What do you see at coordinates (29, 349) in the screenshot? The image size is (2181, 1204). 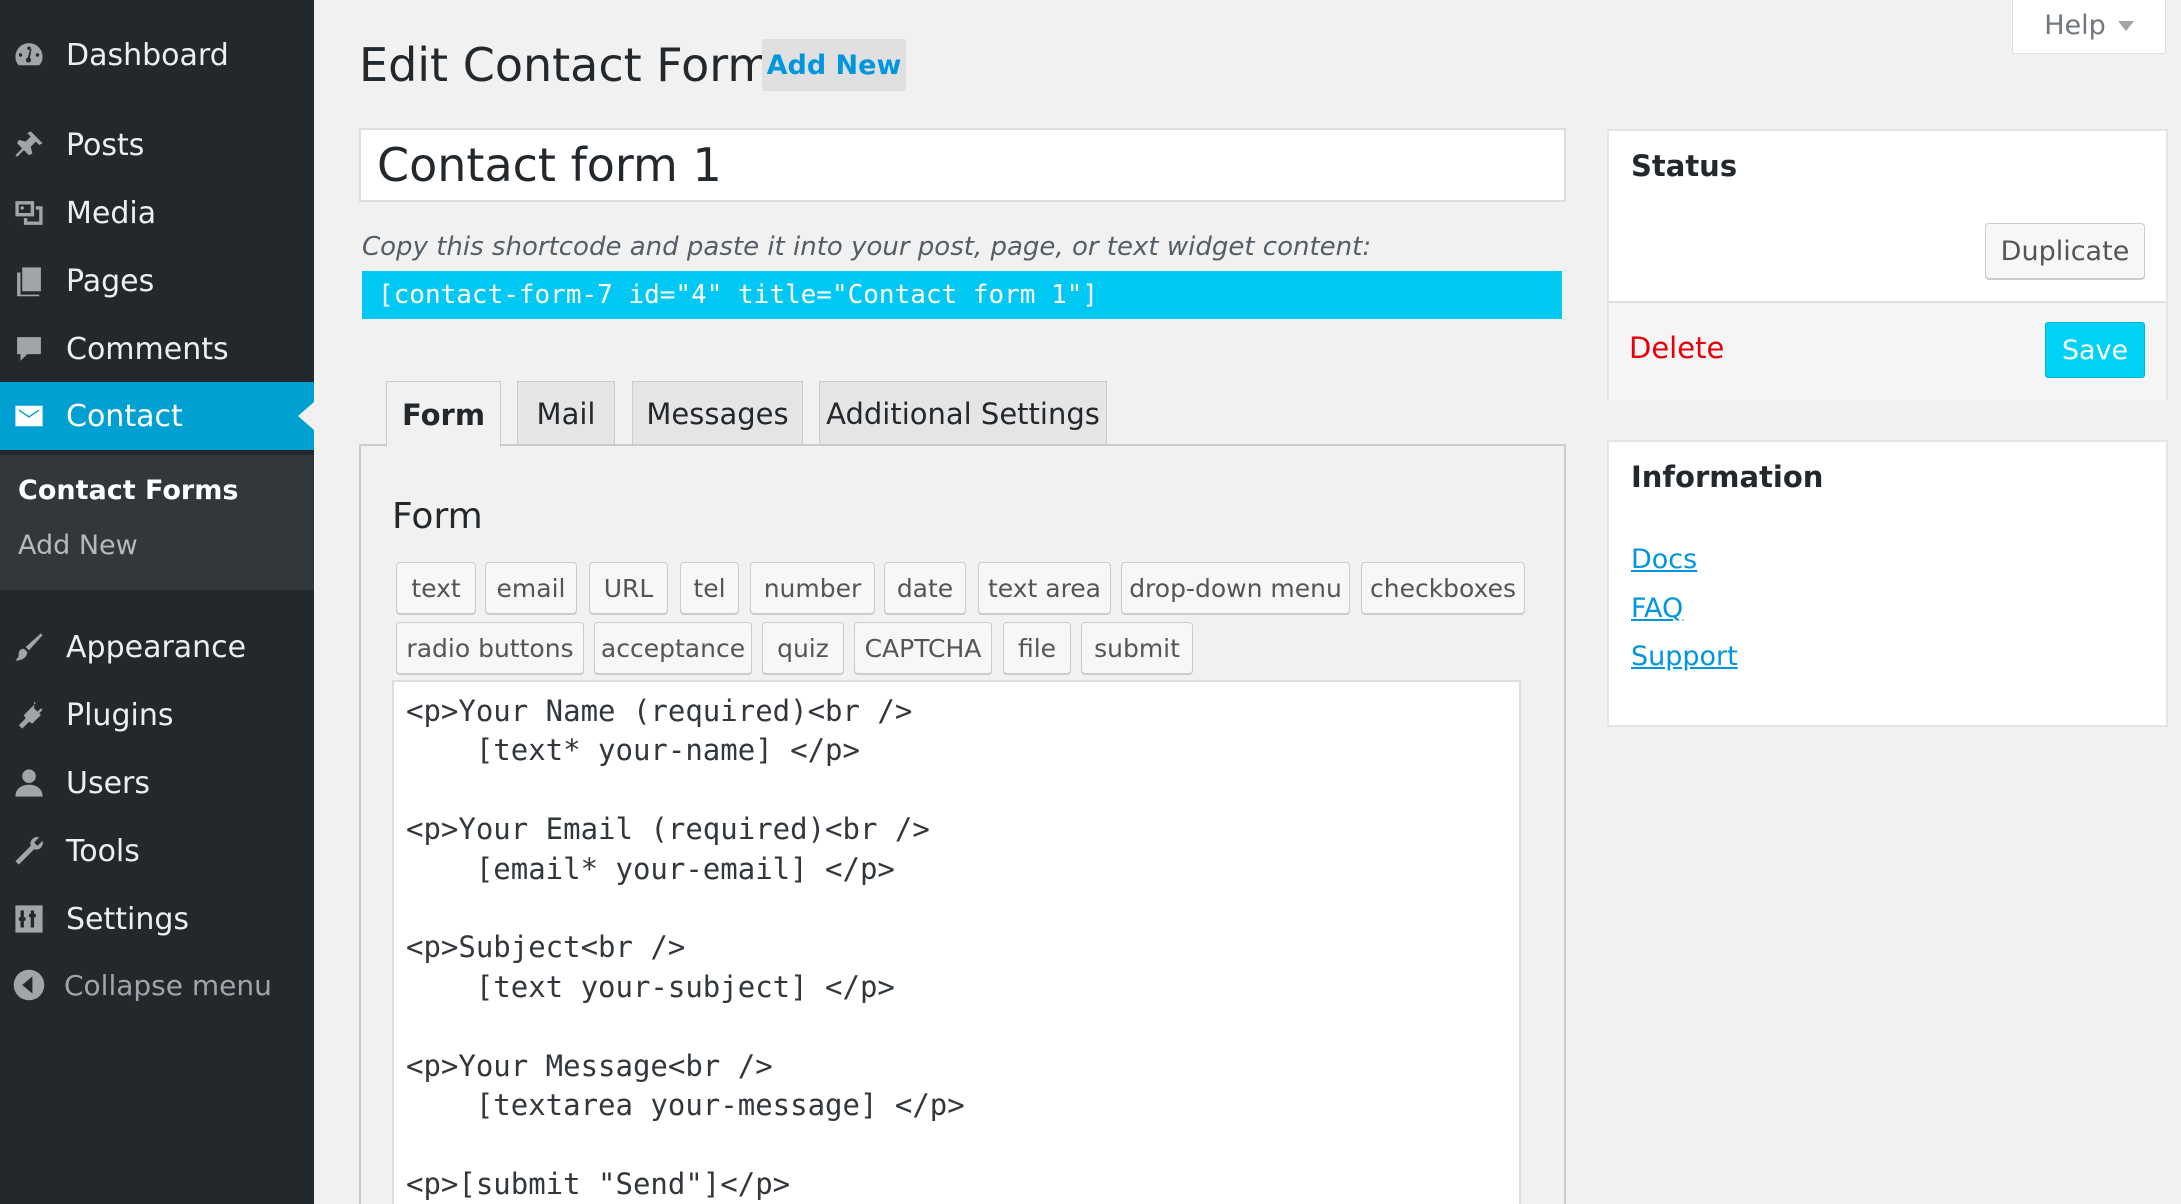 I see `comment-icon` at bounding box center [29, 349].